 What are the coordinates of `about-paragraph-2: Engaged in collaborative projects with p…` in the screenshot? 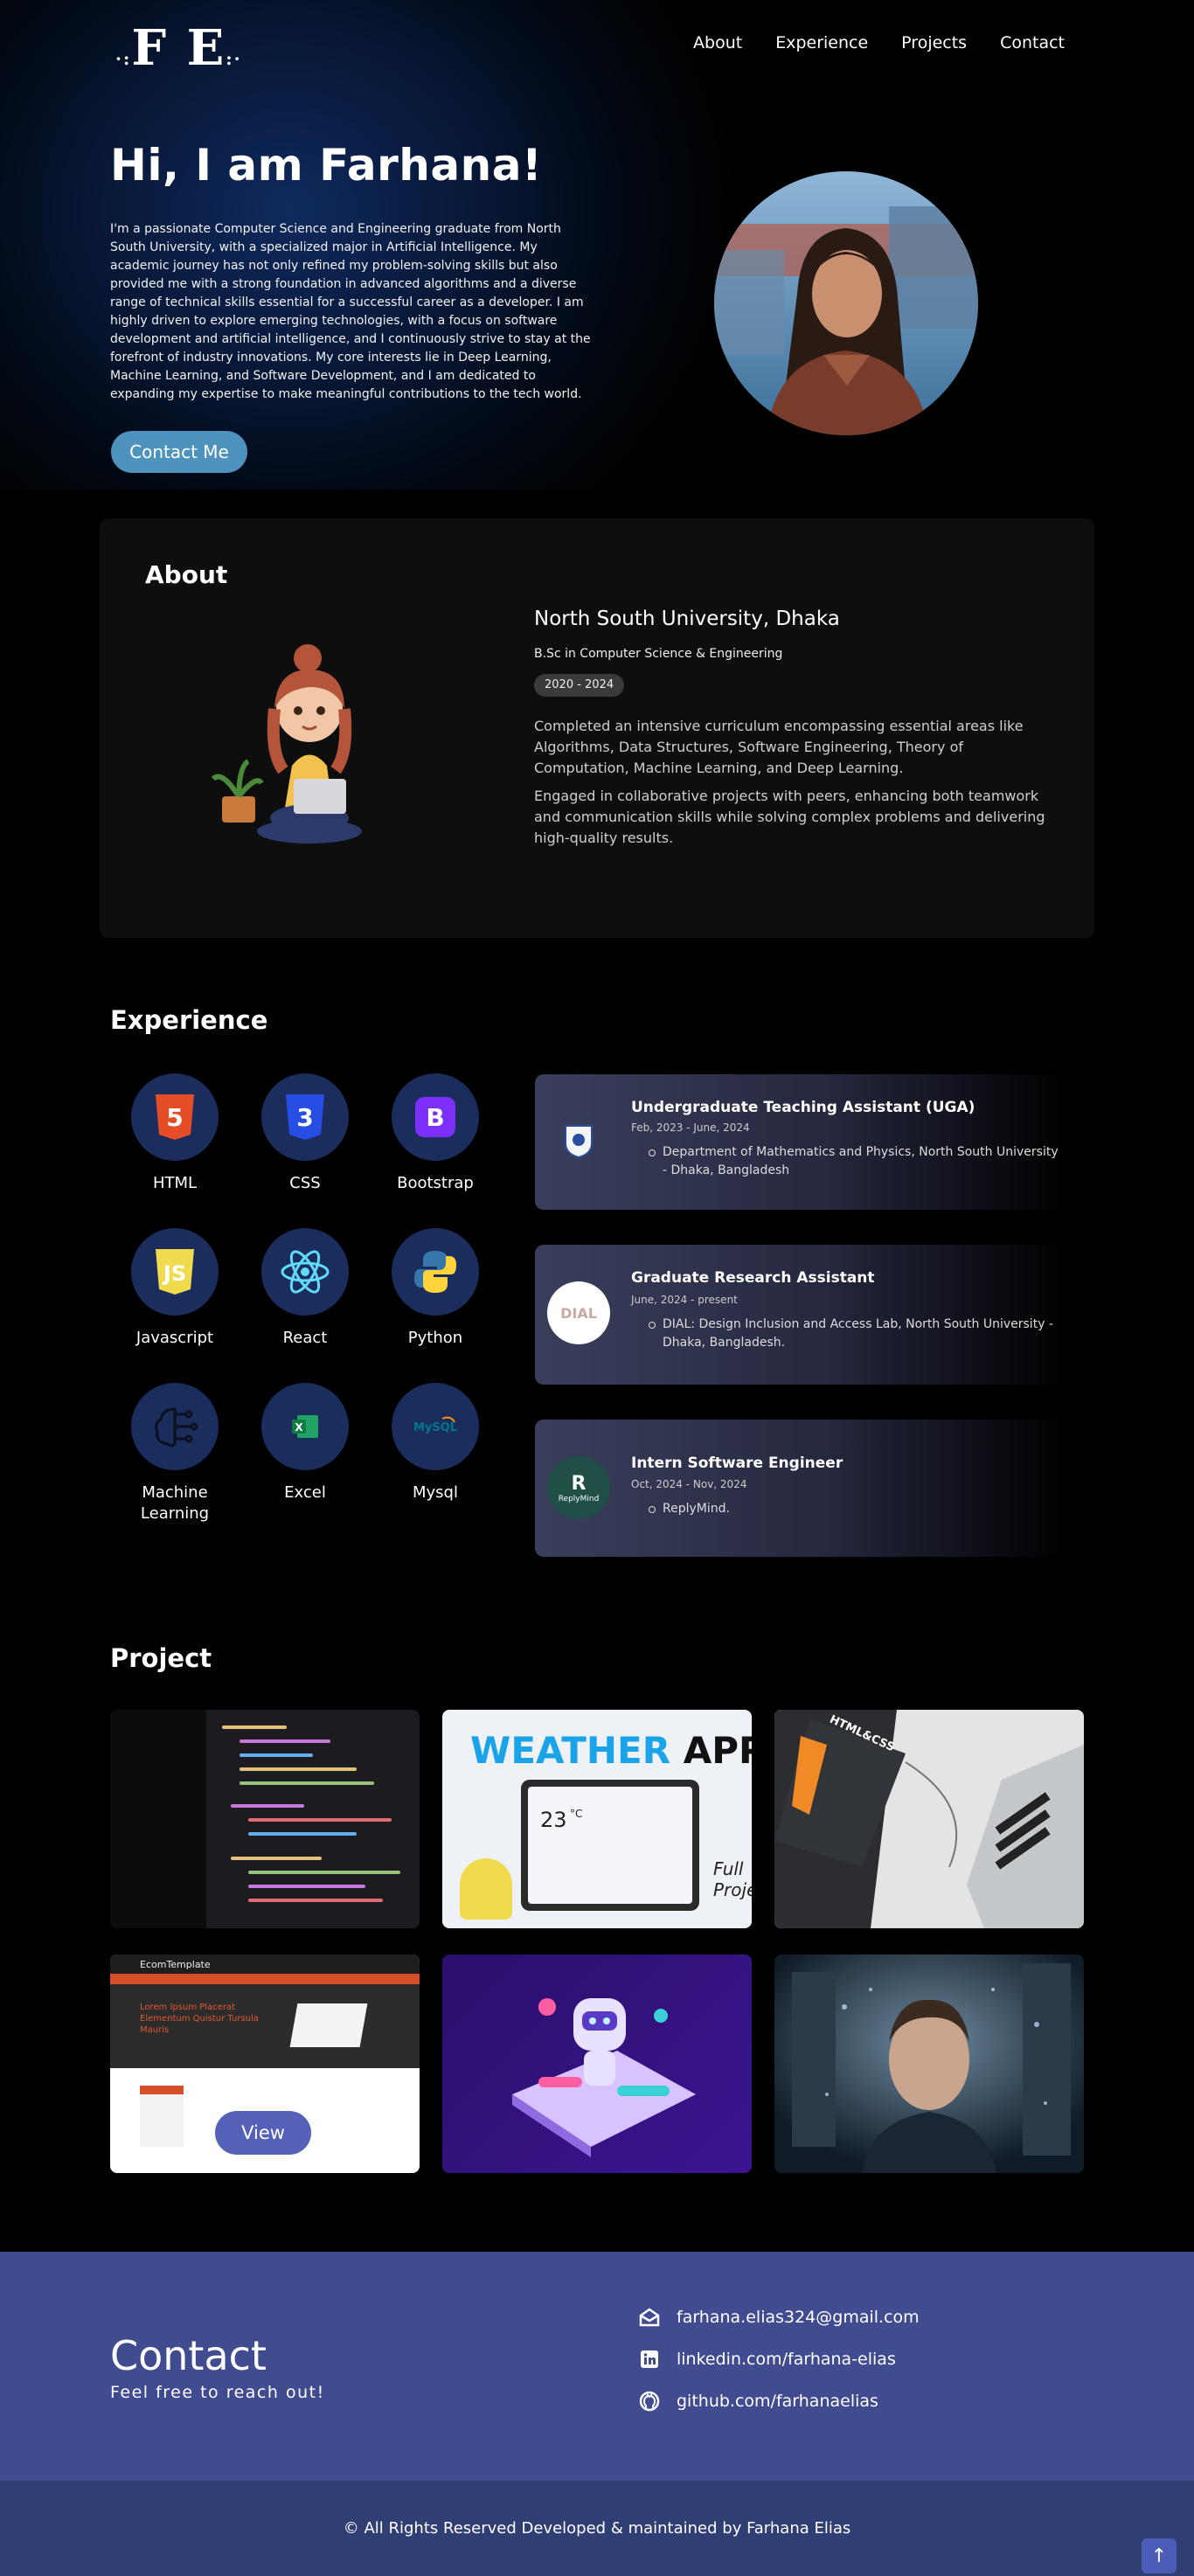 It's located at (790, 817).